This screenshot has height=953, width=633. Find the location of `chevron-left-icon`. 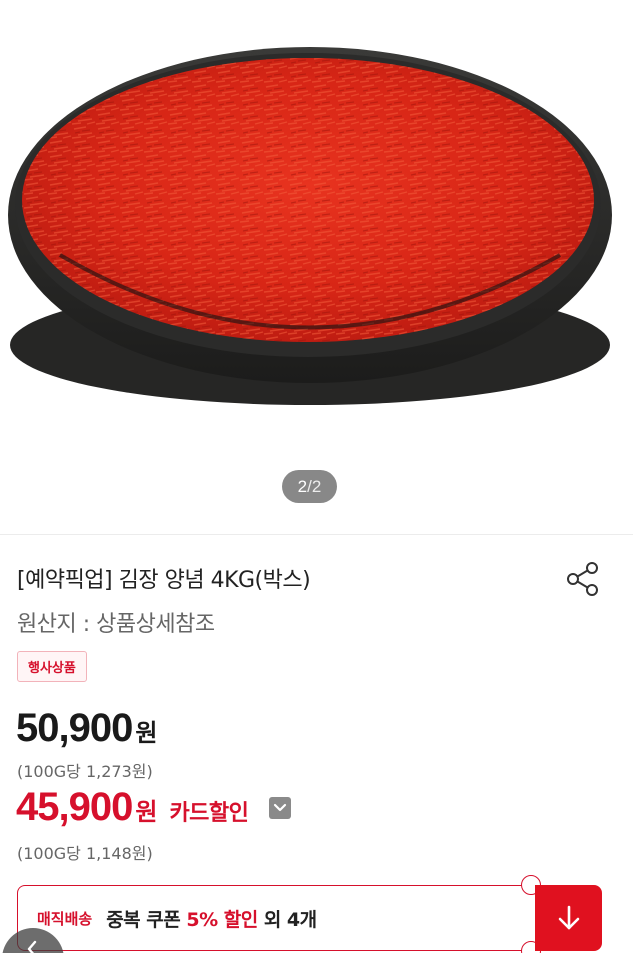

chevron-left-icon is located at coordinates (32, 946).